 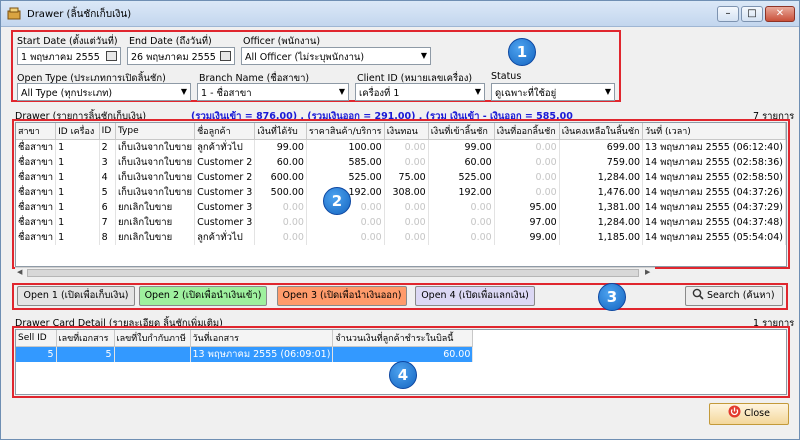 I want to click on status-select: ดูเฉพาะที่ใช้อยู่ ▼, so click(x=553, y=92).